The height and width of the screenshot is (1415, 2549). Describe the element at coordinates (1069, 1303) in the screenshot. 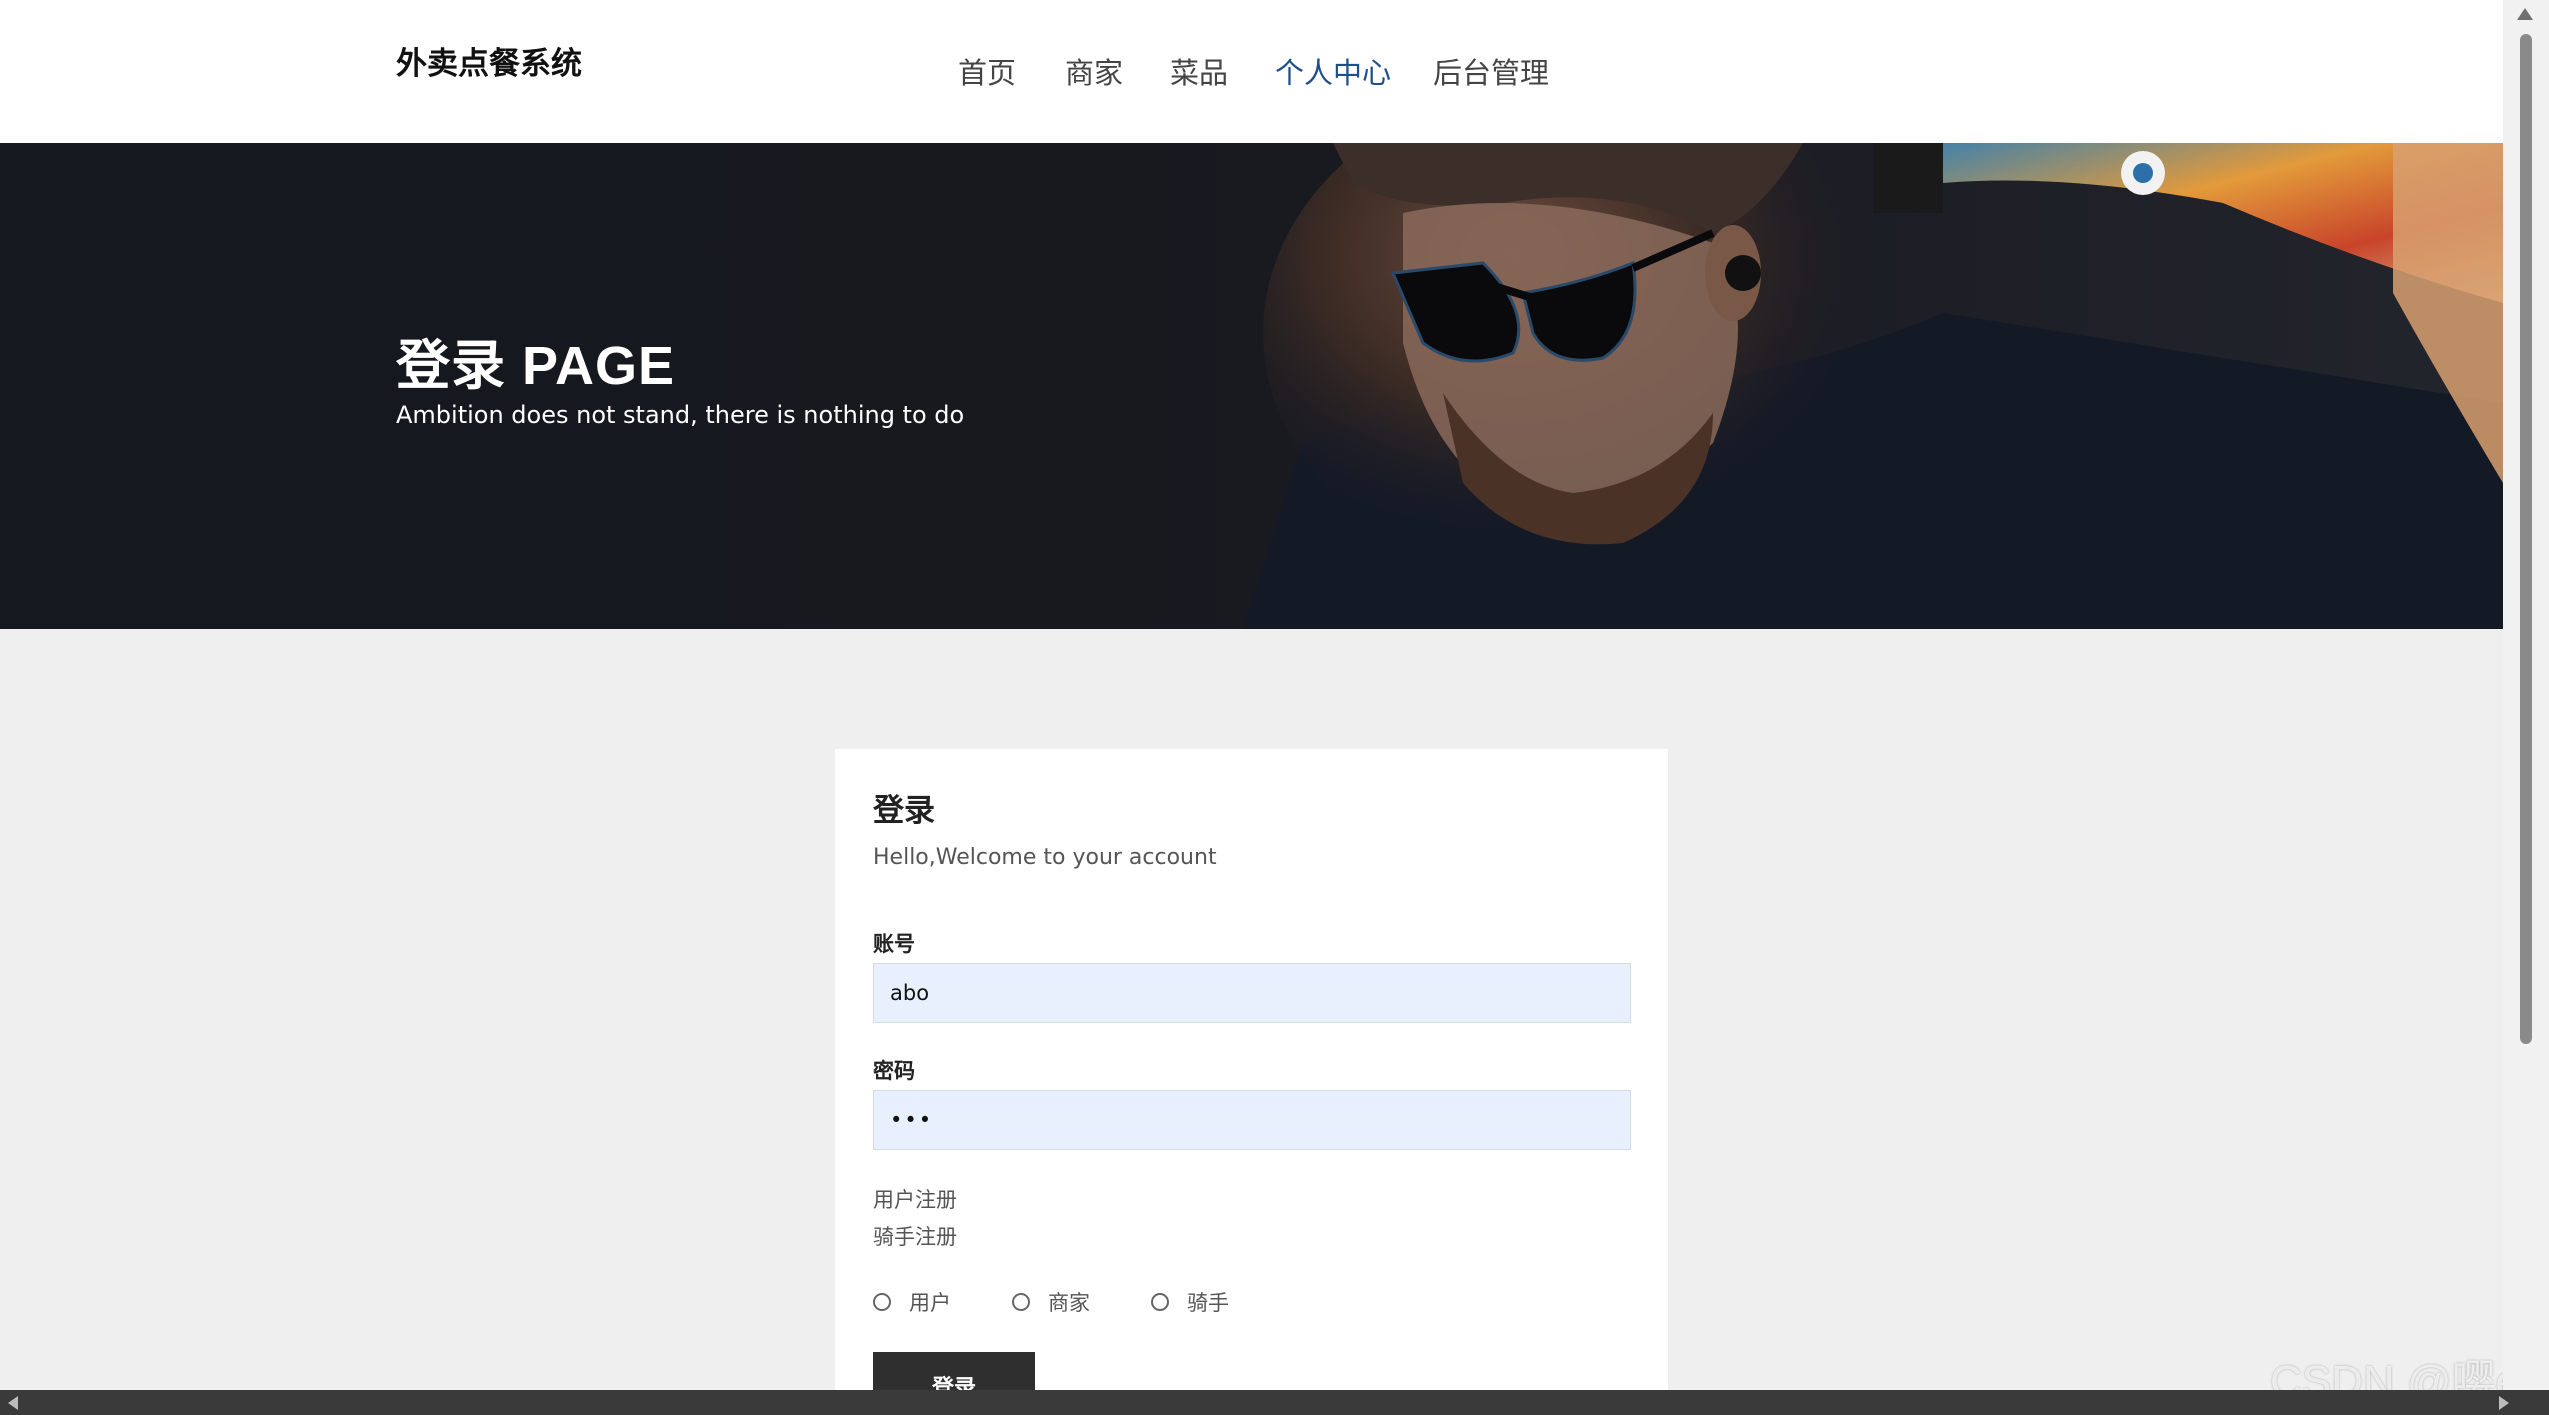

I see `role-radio-label: 商家` at that location.